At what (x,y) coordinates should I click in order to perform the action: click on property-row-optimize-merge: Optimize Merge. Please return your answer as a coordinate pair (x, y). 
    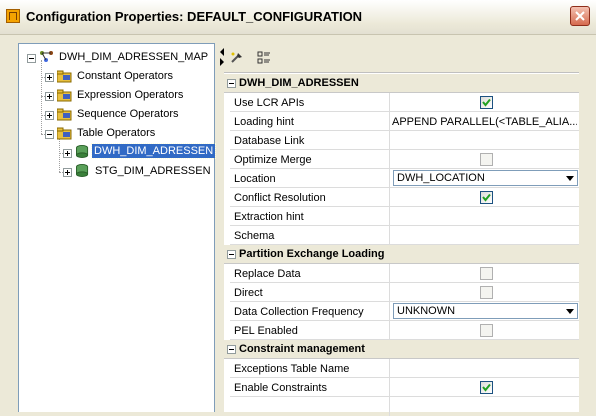
    Looking at the image, I should click on (404, 159).